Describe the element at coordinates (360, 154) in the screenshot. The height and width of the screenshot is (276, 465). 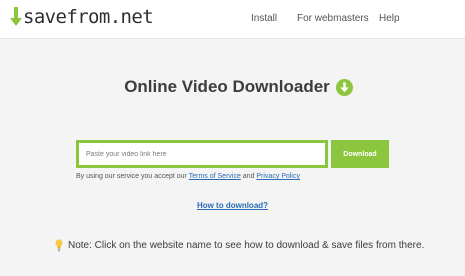
I see `download-button: Download` at that location.